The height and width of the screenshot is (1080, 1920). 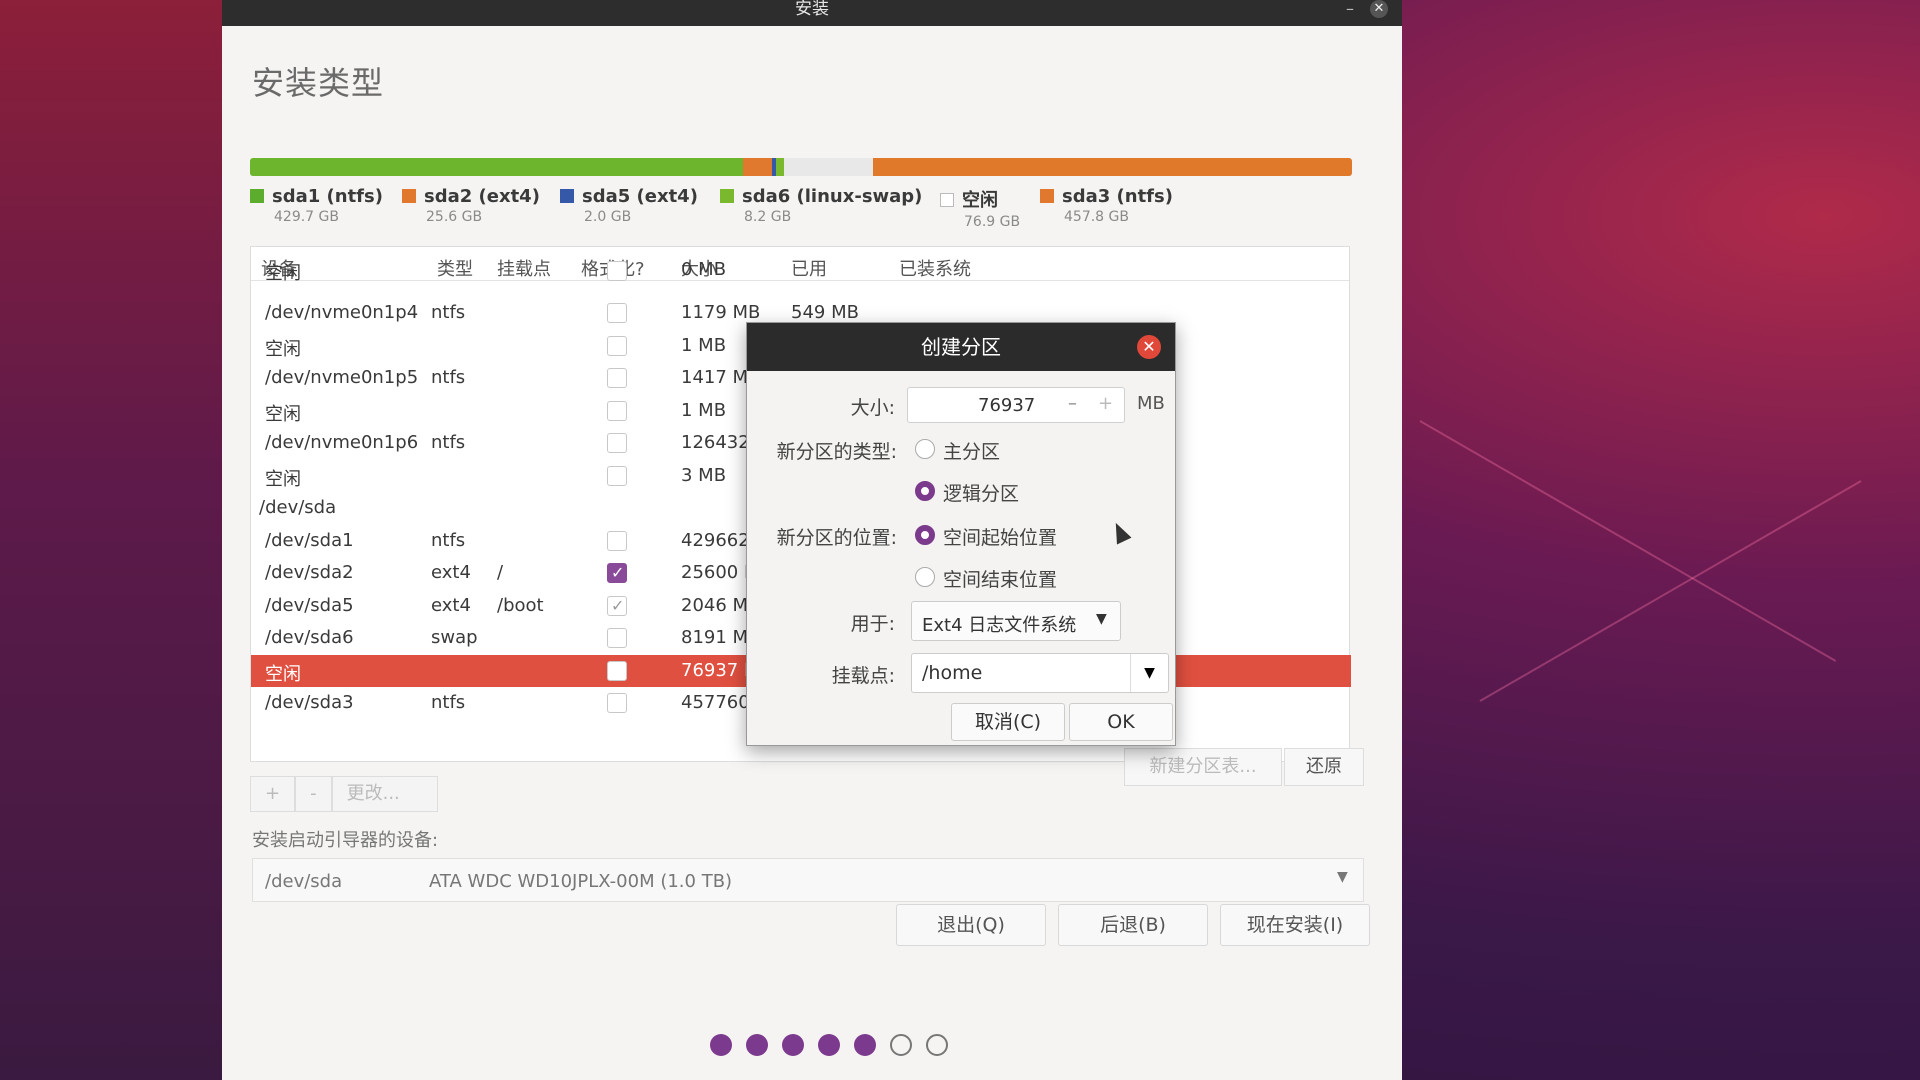 What do you see at coordinates (801, 272) in the screenshot?
I see `table-row: 空闲 0 MB` at bounding box center [801, 272].